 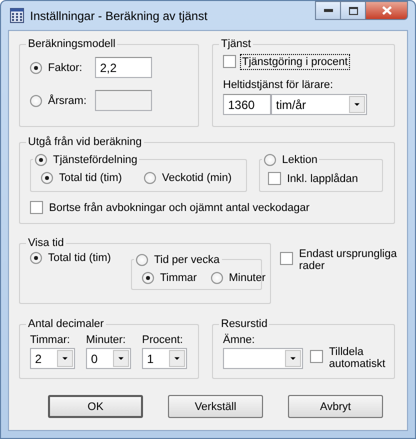 What do you see at coordinates (108, 358) in the screenshot?
I see `combo-box: 0` at bounding box center [108, 358].